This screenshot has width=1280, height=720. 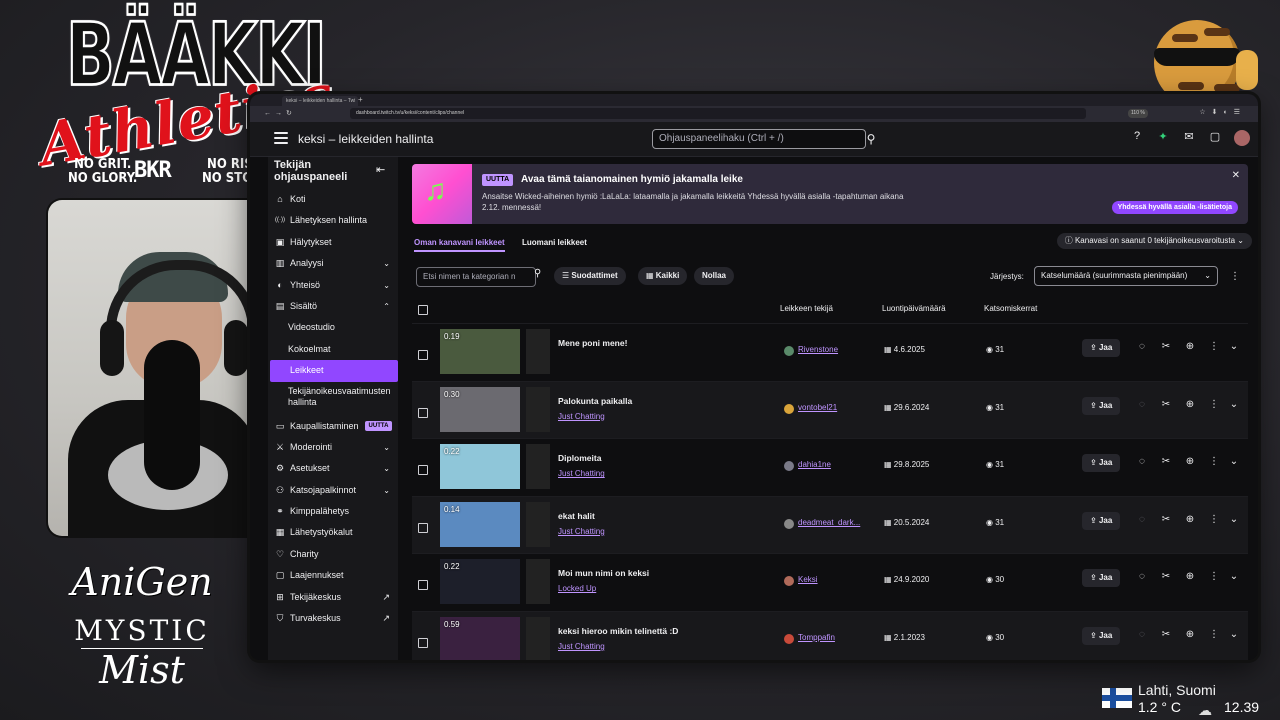 What do you see at coordinates (807, 466) in the screenshot?
I see `clip-author-link: dahia1ne` at bounding box center [807, 466].